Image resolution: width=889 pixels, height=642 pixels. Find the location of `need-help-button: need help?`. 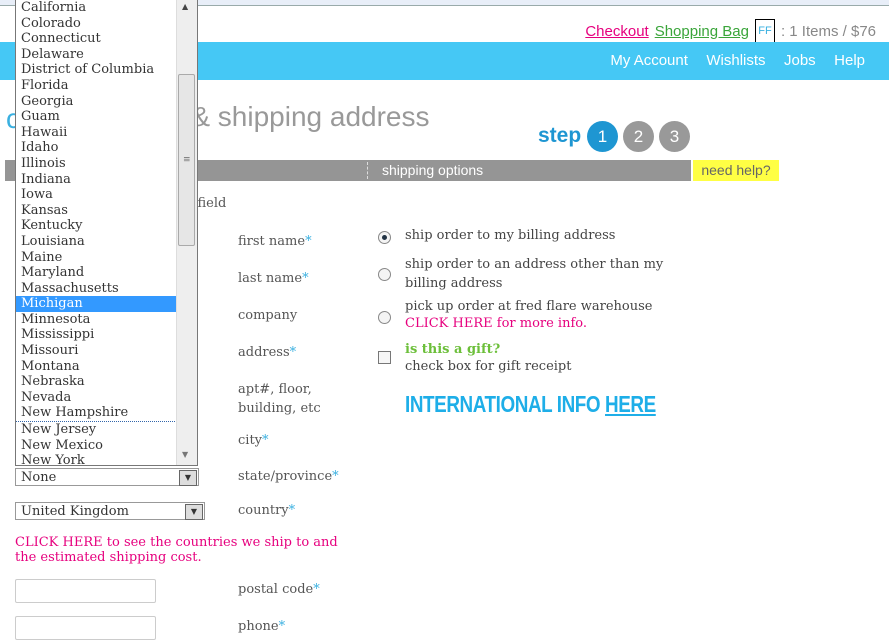

need-help-button: need help? is located at coordinates (736, 170).